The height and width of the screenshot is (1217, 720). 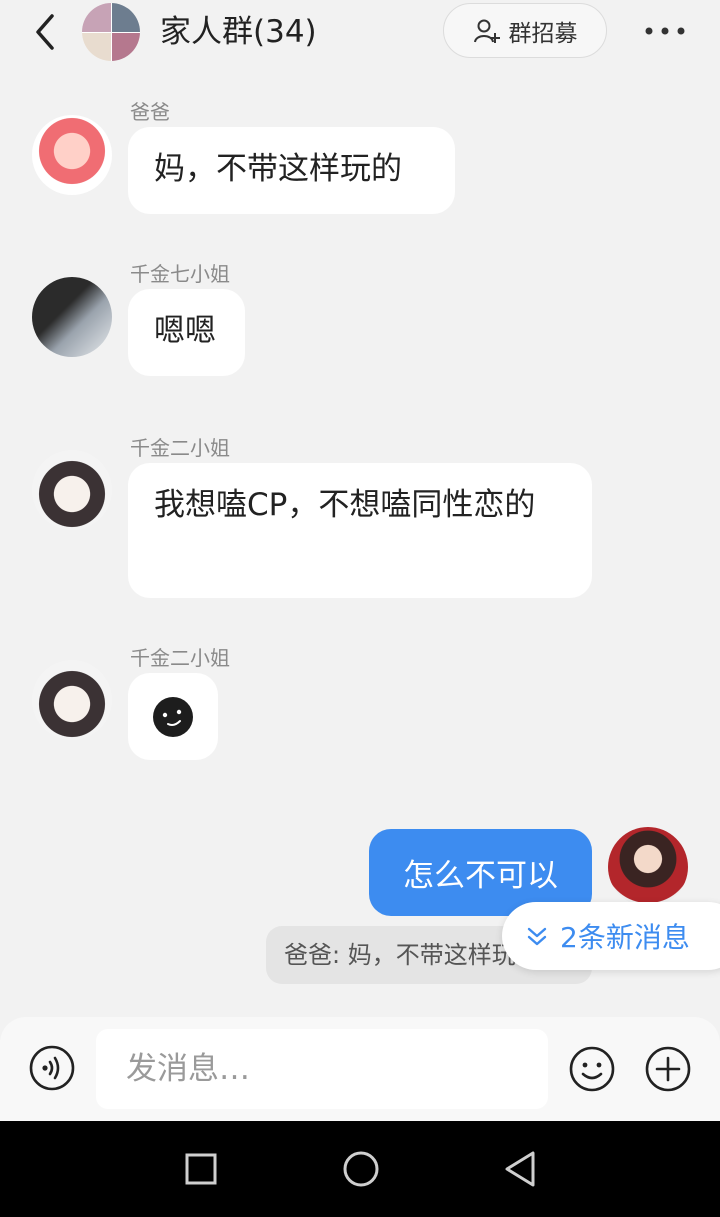 I want to click on new-messages-button: 2条新消息, so click(x=611, y=936).